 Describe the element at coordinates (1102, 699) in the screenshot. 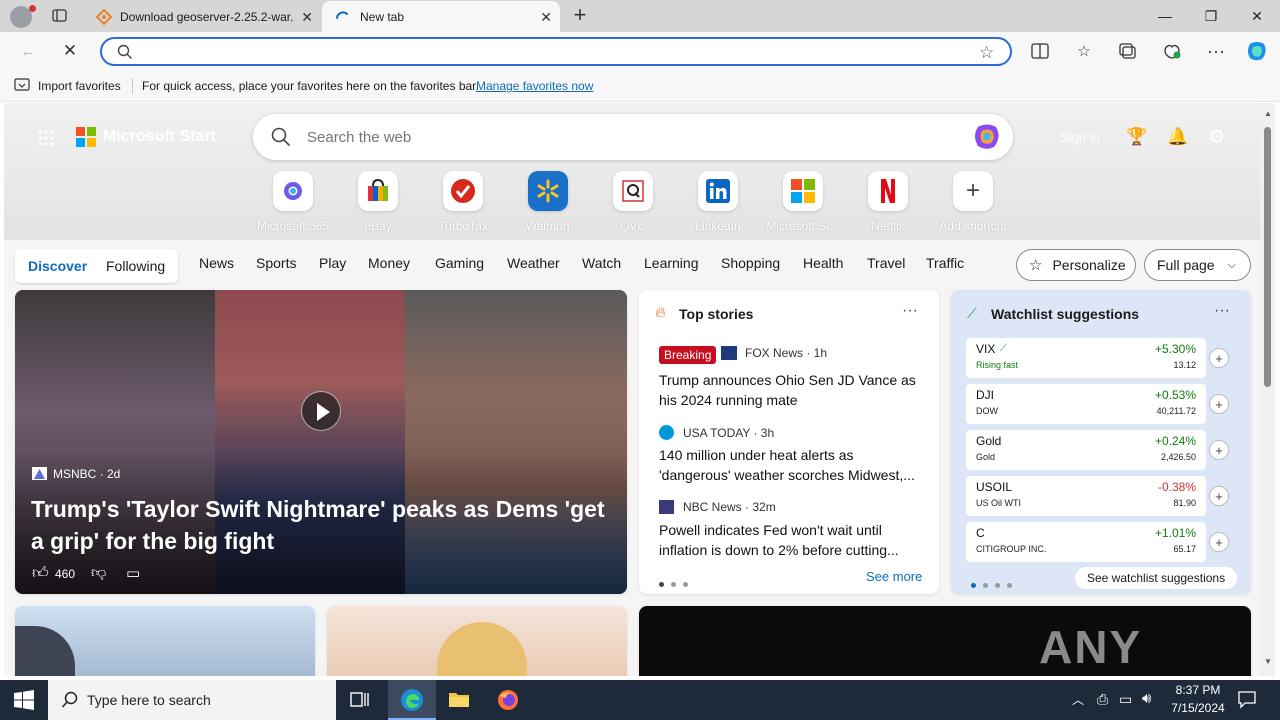

I see `device-icon: ⎙` at that location.